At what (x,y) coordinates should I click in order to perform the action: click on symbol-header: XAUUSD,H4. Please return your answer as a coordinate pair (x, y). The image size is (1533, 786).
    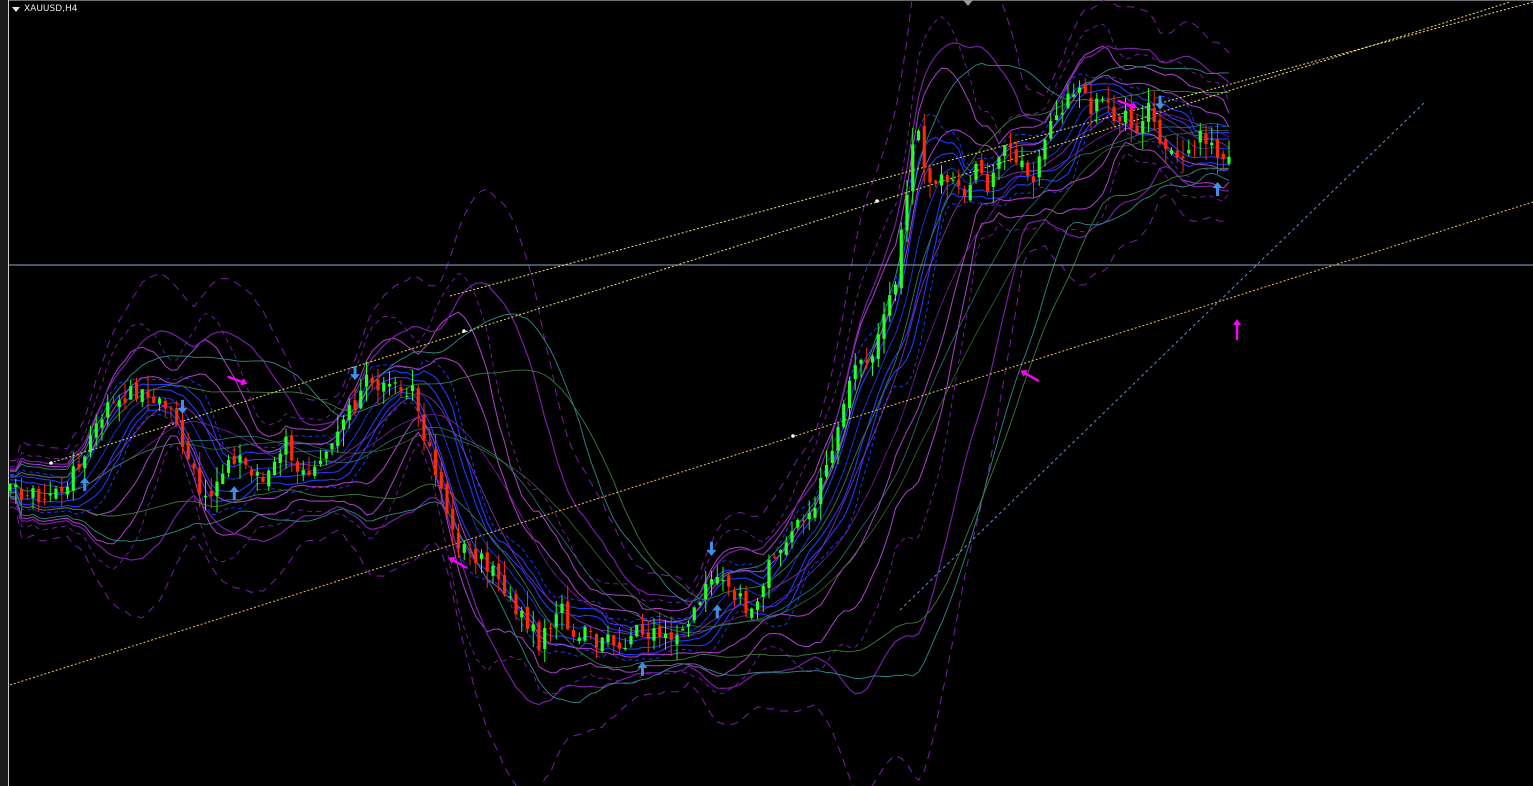
    Looking at the image, I should click on (45, 9).